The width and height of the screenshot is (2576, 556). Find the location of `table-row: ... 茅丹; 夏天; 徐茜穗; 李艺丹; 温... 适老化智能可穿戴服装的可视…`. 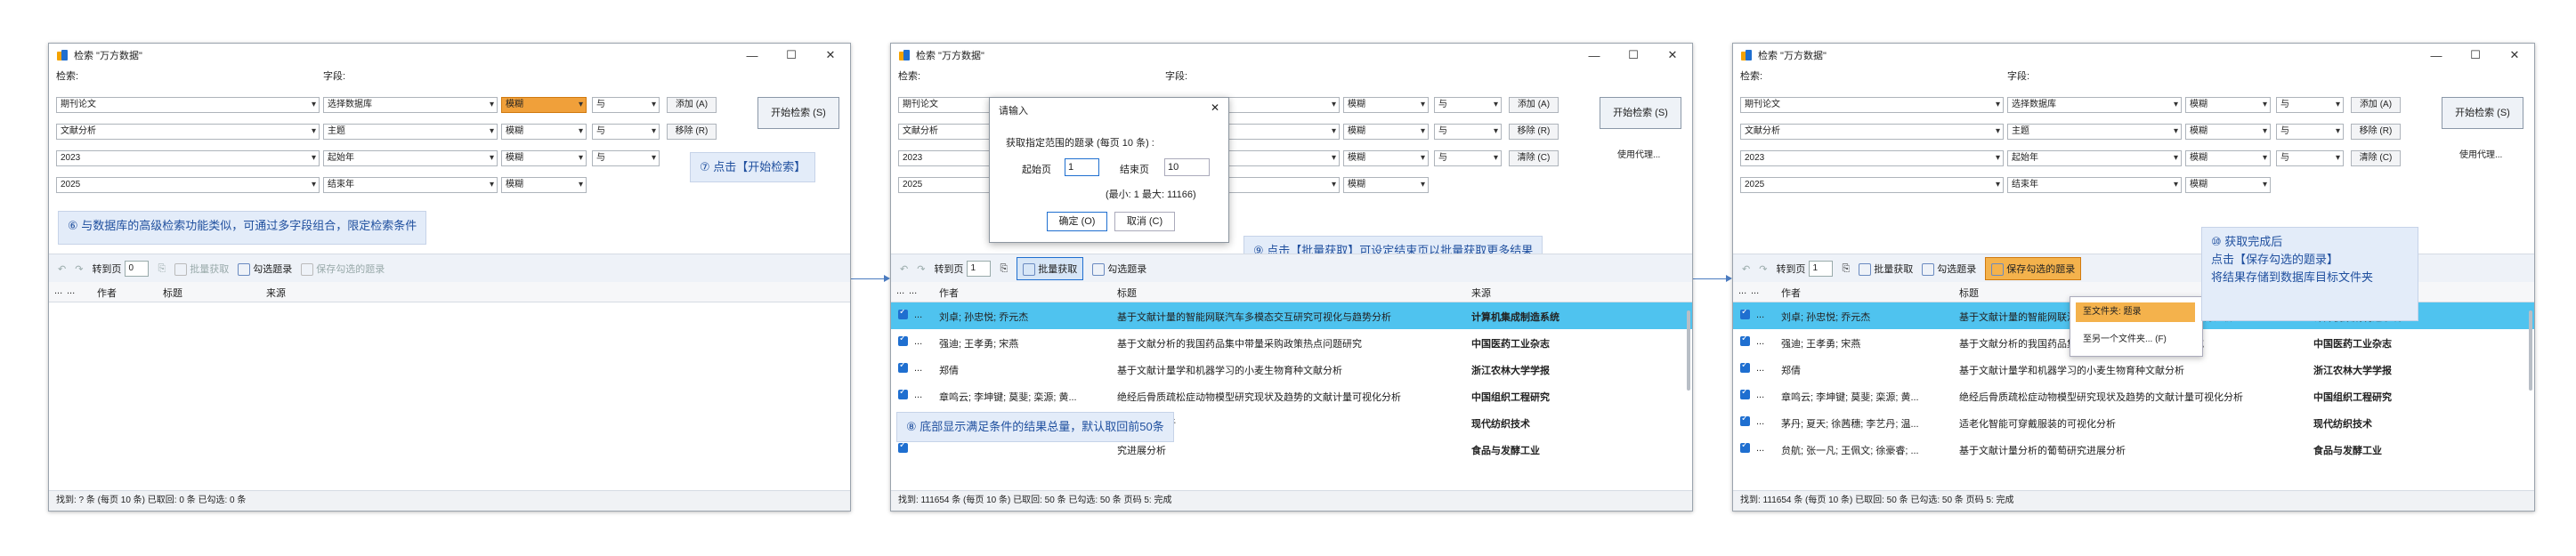

table-row: ... 茅丹; 夏天; 徐茜穗; 李艺丹; 温... 适老化智能可穿戴服装的可视… is located at coordinates (2133, 422).